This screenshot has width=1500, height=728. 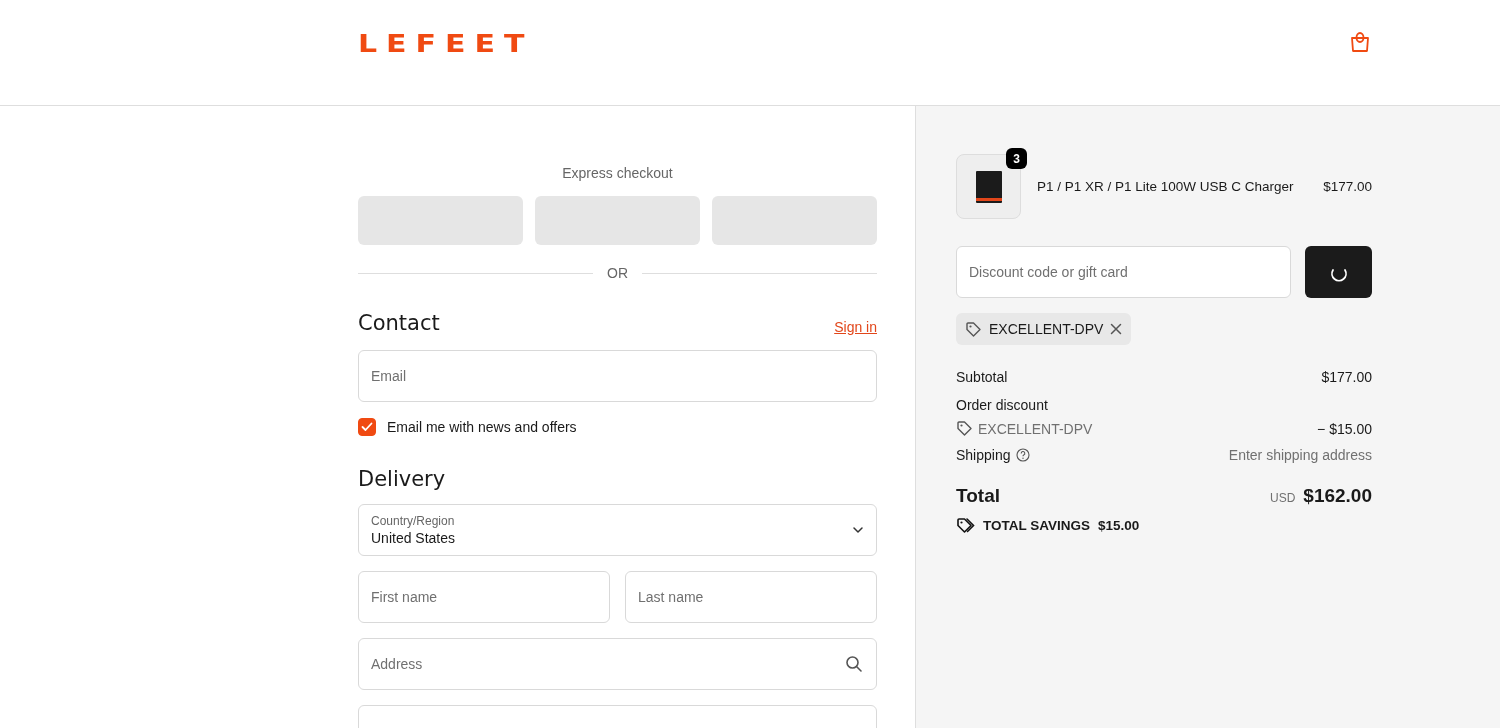 I want to click on last-name-field: Last name, so click(x=751, y=597).